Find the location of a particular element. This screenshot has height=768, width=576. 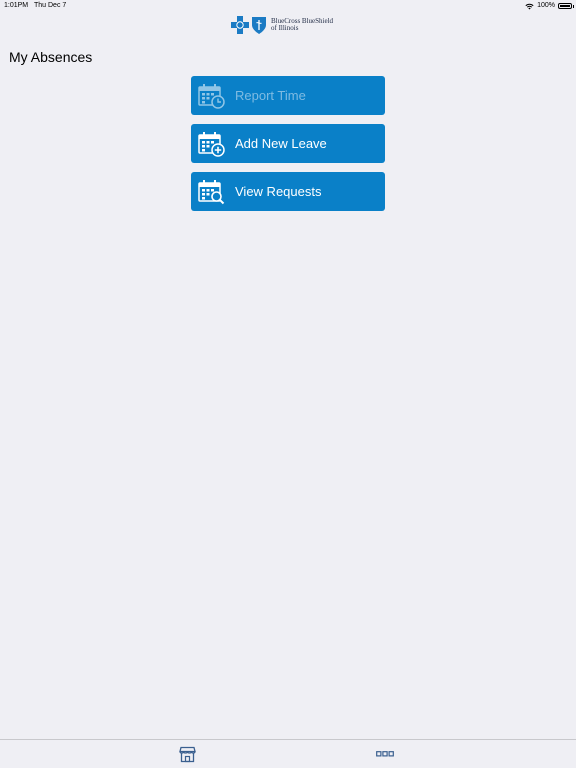

page-title: My Absences is located at coordinates (51, 57).